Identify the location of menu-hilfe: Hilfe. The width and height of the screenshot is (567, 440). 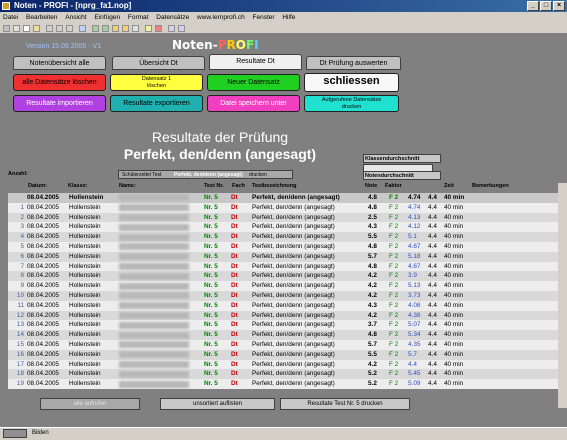
(288, 17).